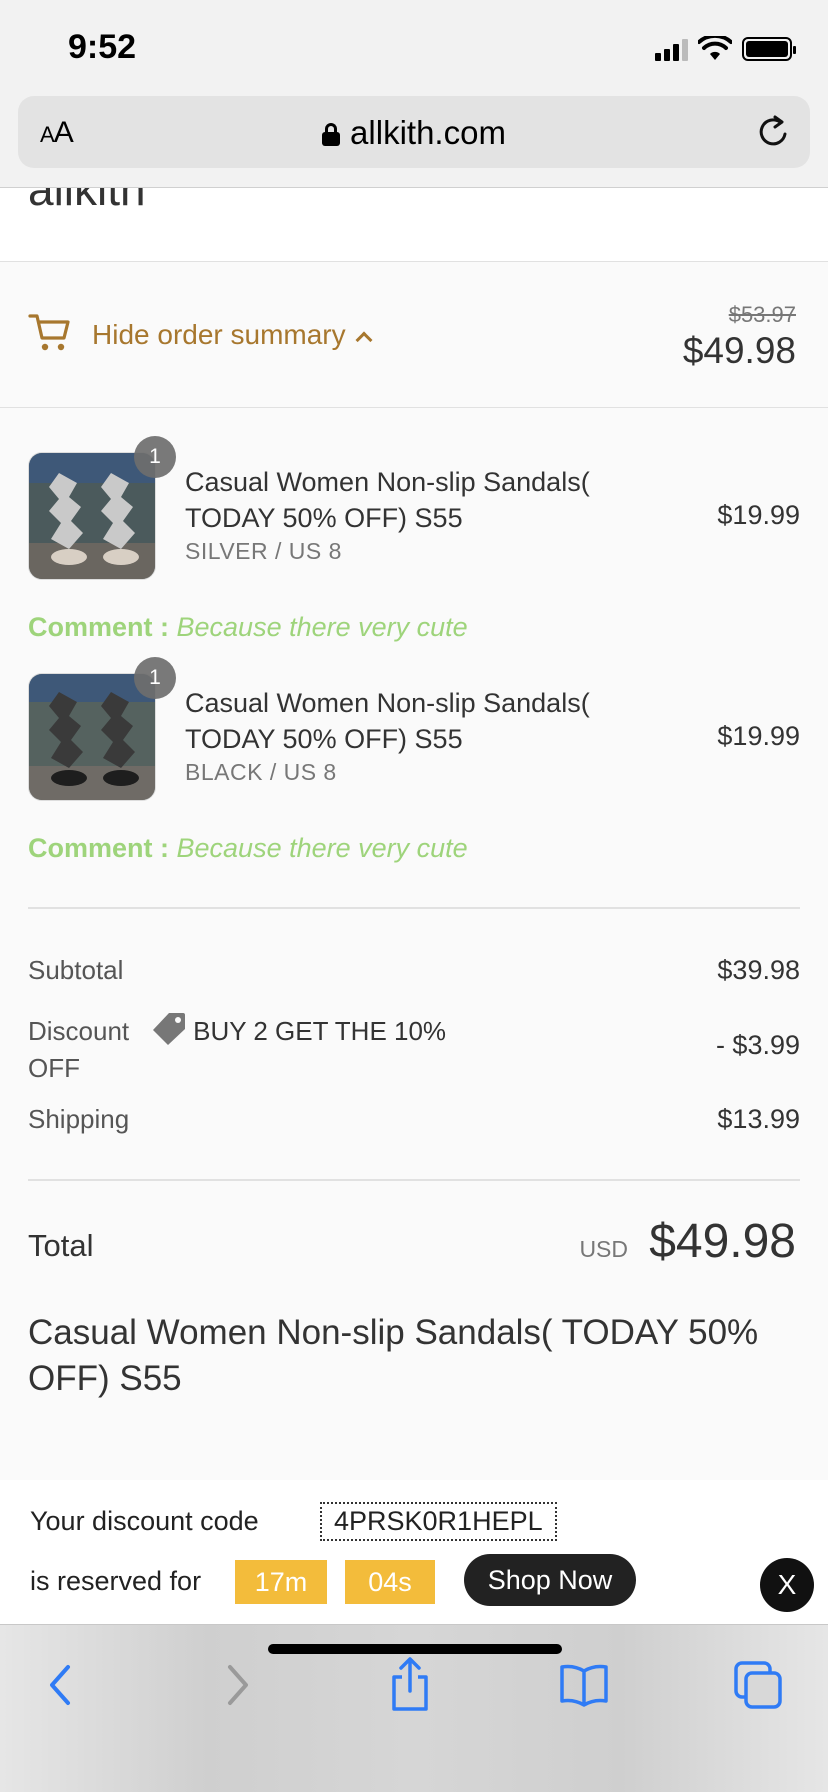  I want to click on cellular-signal-icon, so click(671, 49).